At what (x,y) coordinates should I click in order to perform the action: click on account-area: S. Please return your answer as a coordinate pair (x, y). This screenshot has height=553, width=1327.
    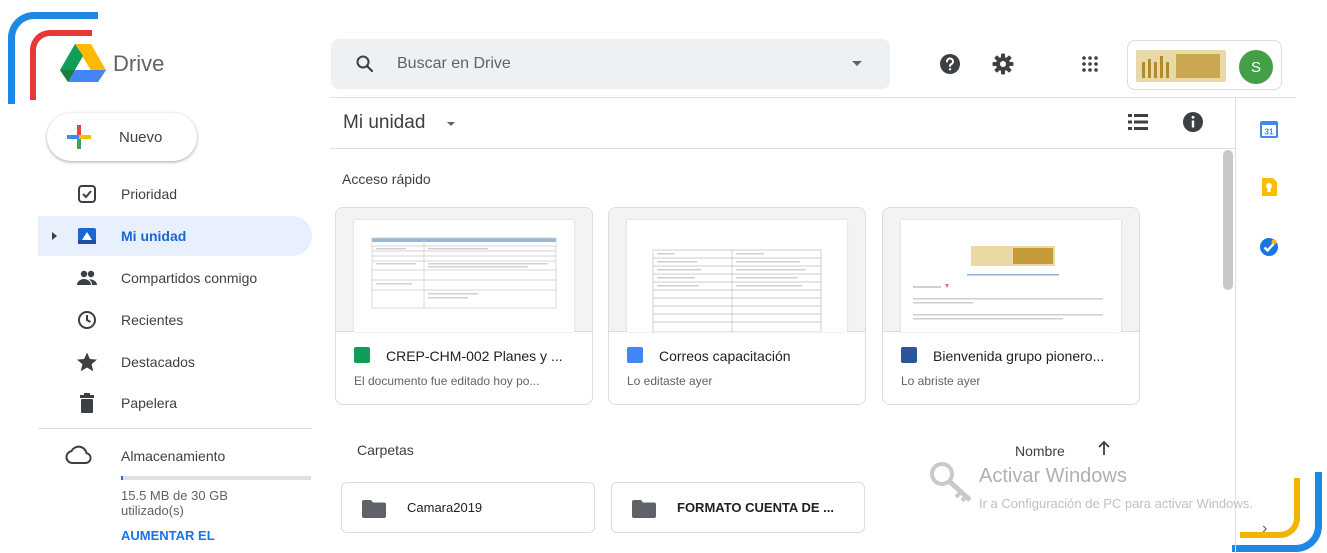
    Looking at the image, I should click on (1204, 65).